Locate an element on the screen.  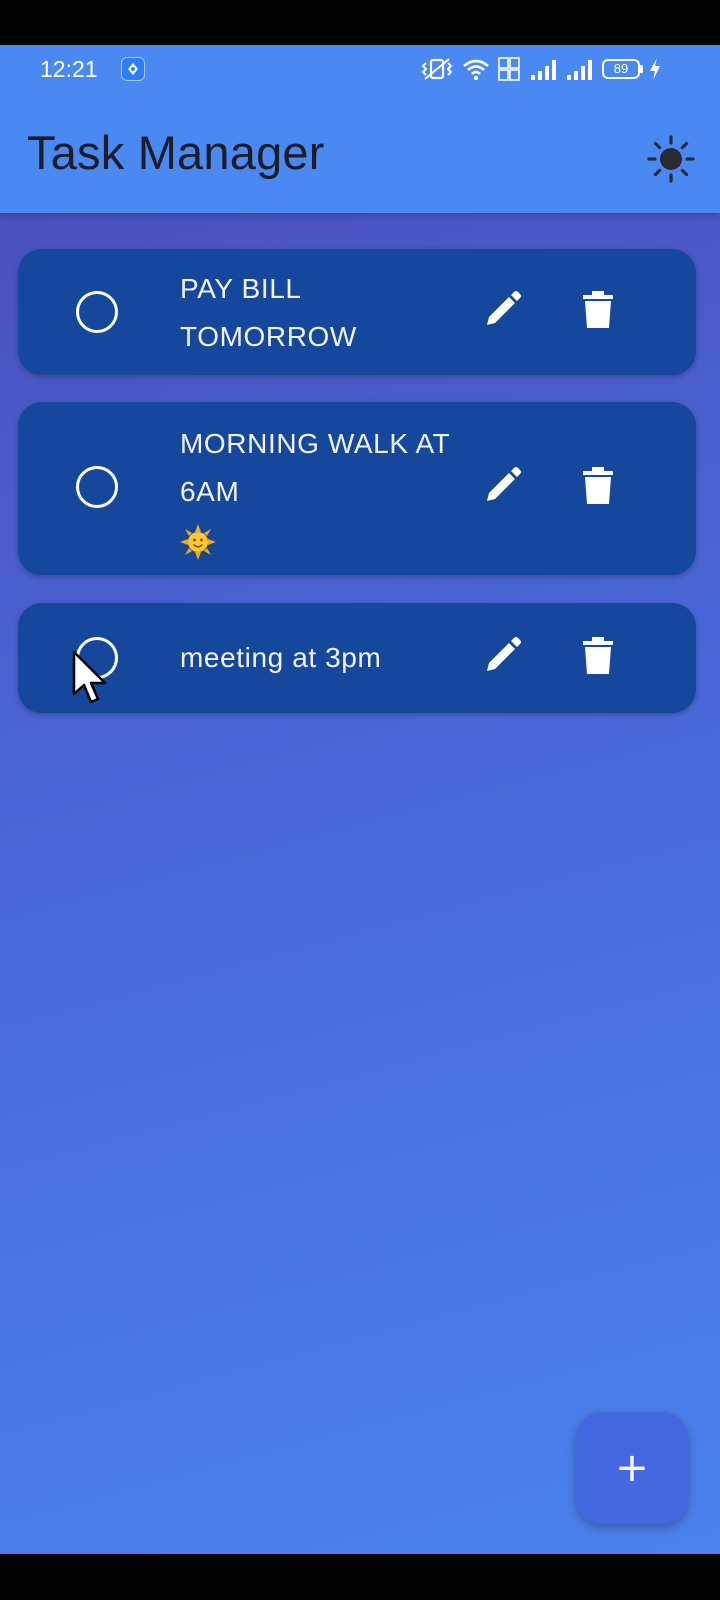
status-bar: 12:21 89 is located at coordinates (360, 69).